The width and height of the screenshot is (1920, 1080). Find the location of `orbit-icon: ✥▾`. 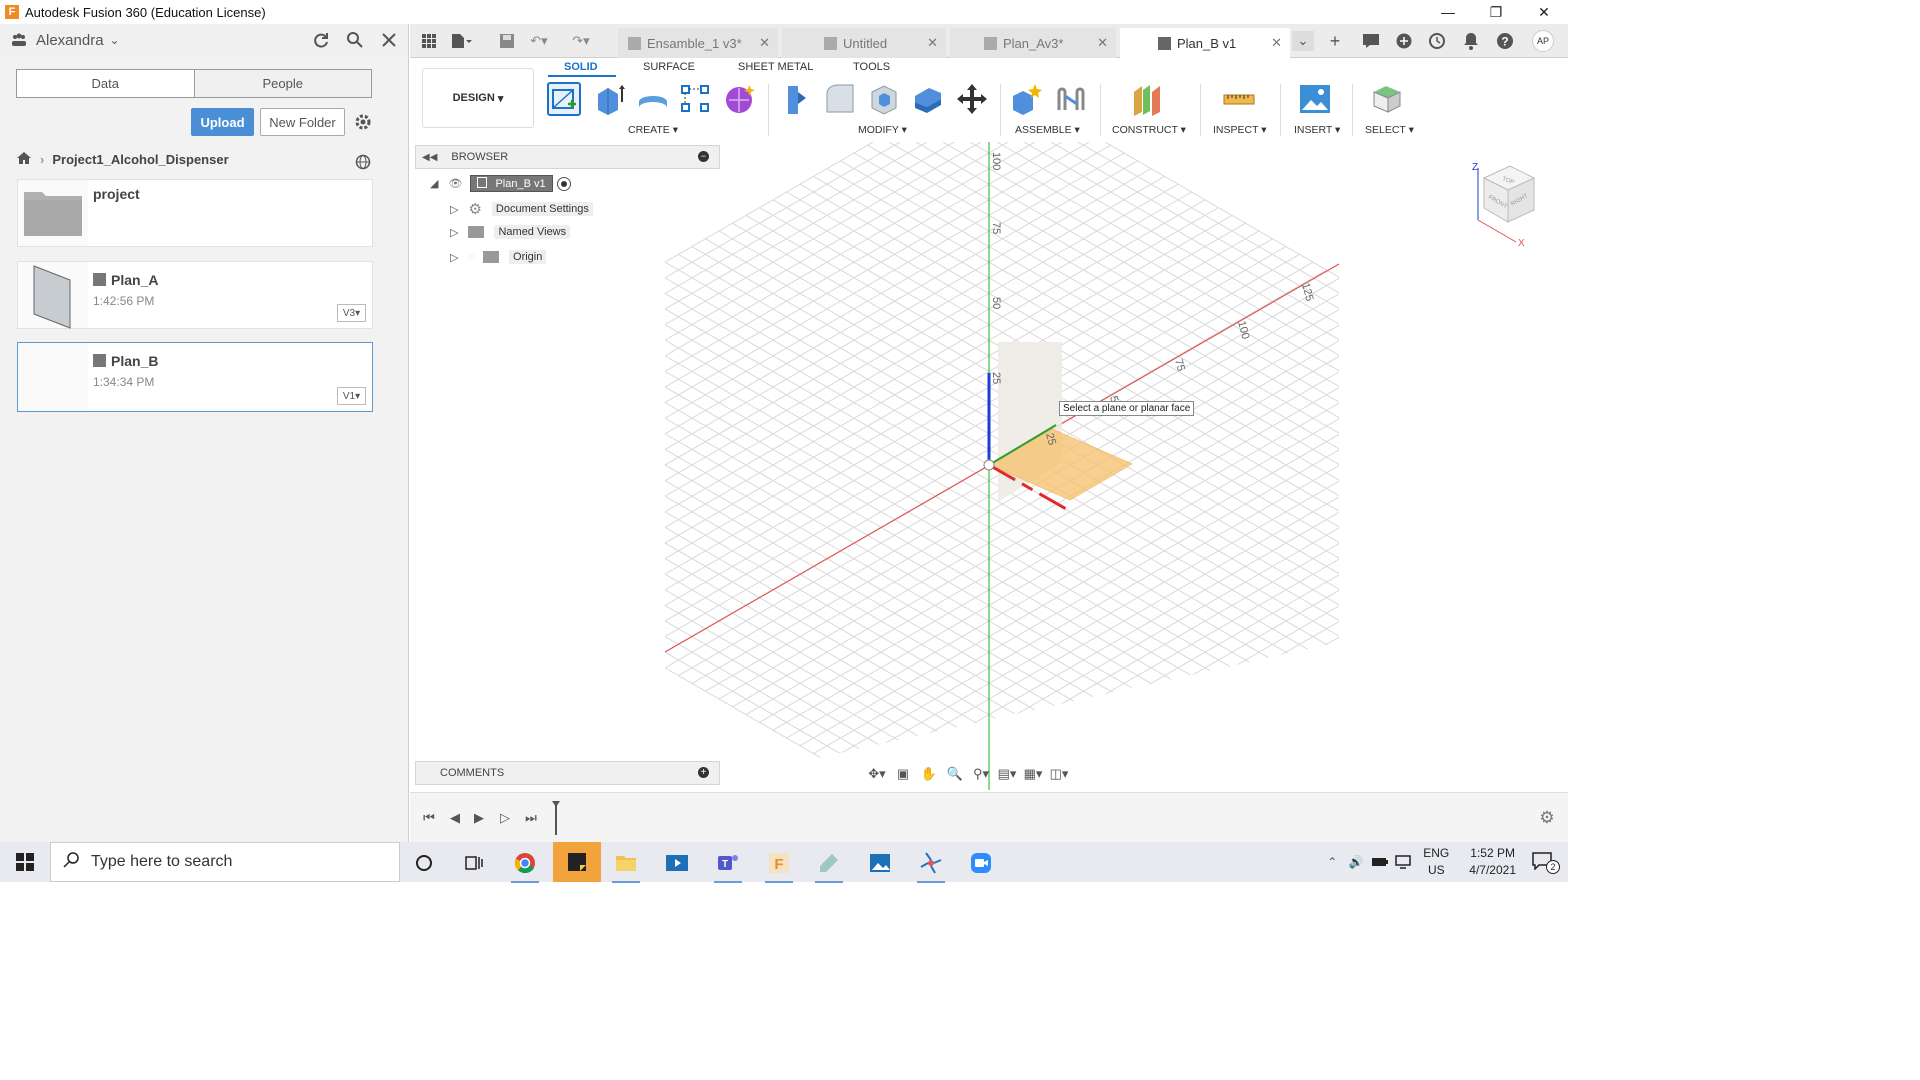

orbit-icon: ✥▾ is located at coordinates (877, 774).